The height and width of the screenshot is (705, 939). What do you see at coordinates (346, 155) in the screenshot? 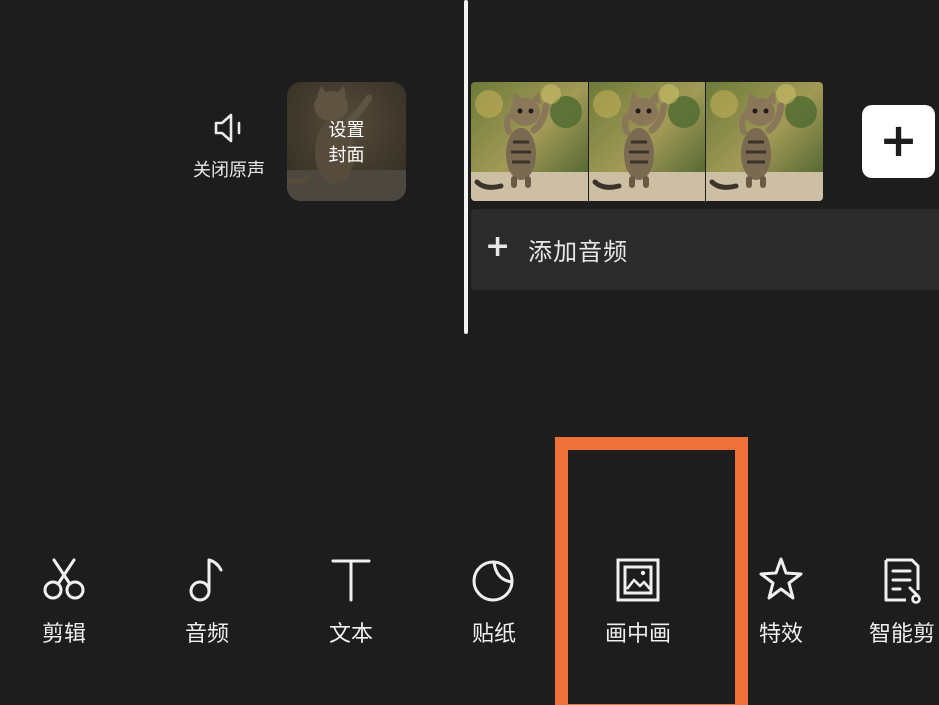
I see `set-cover-label-line2: 封面` at bounding box center [346, 155].